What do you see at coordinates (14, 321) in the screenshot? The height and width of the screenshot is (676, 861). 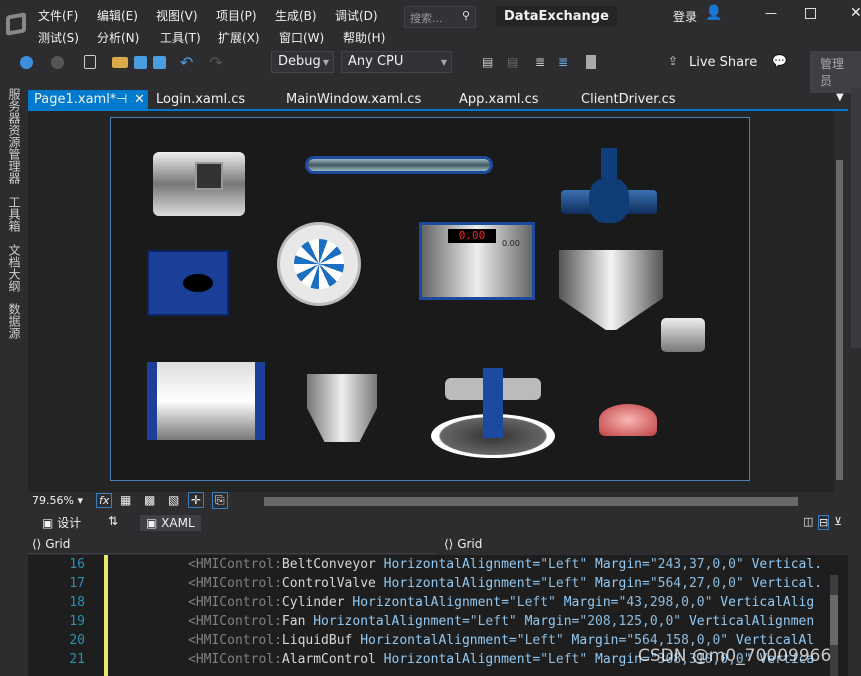 I see `data-sources-tab: 数据源` at bounding box center [14, 321].